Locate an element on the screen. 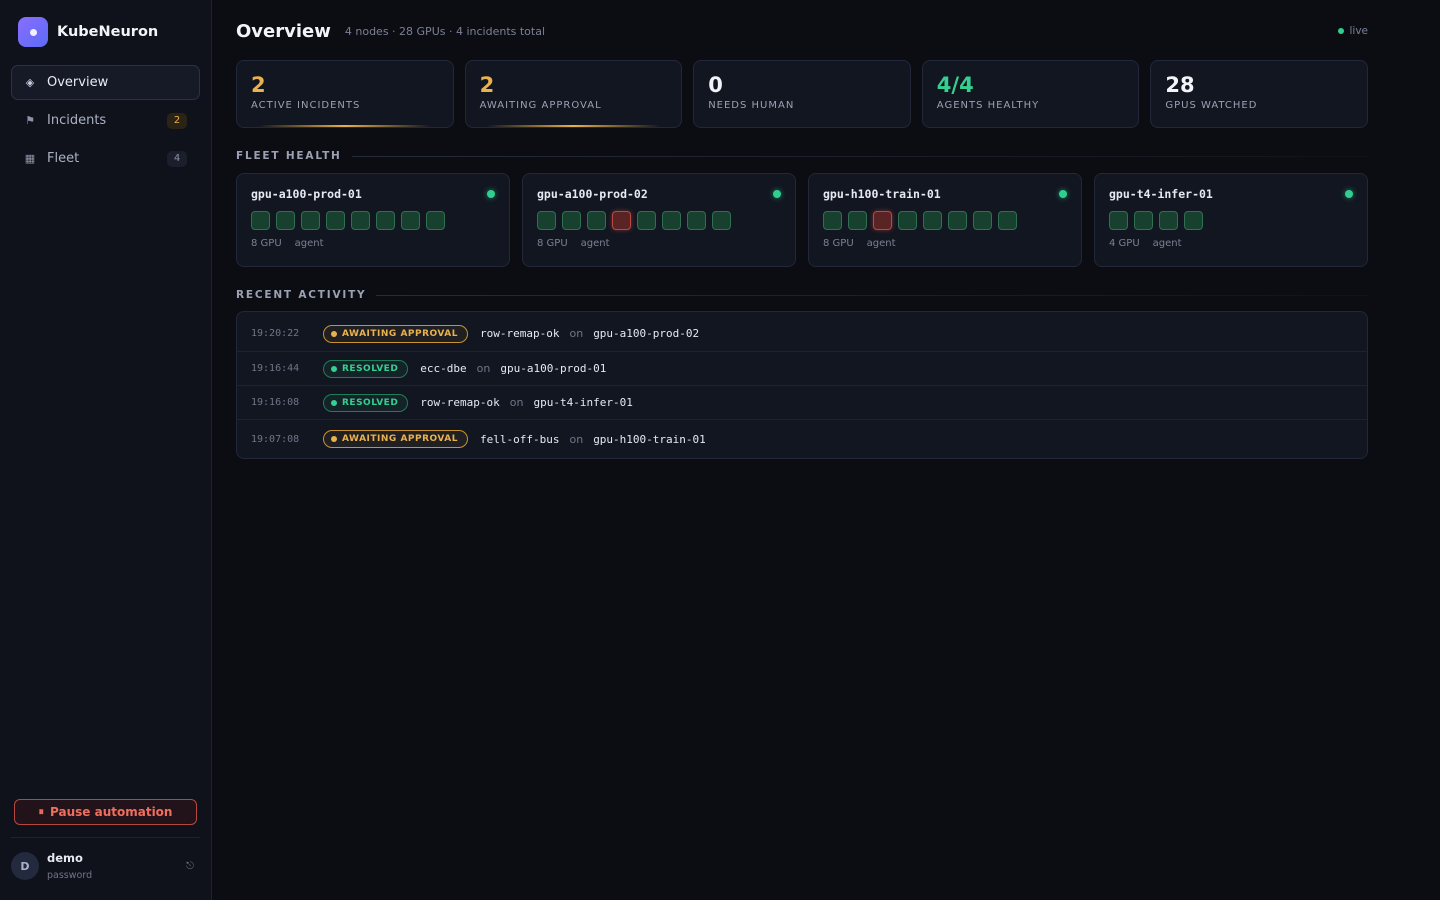 This screenshot has height=900, width=1440. user-subtitle: password is located at coordinates (70, 875).